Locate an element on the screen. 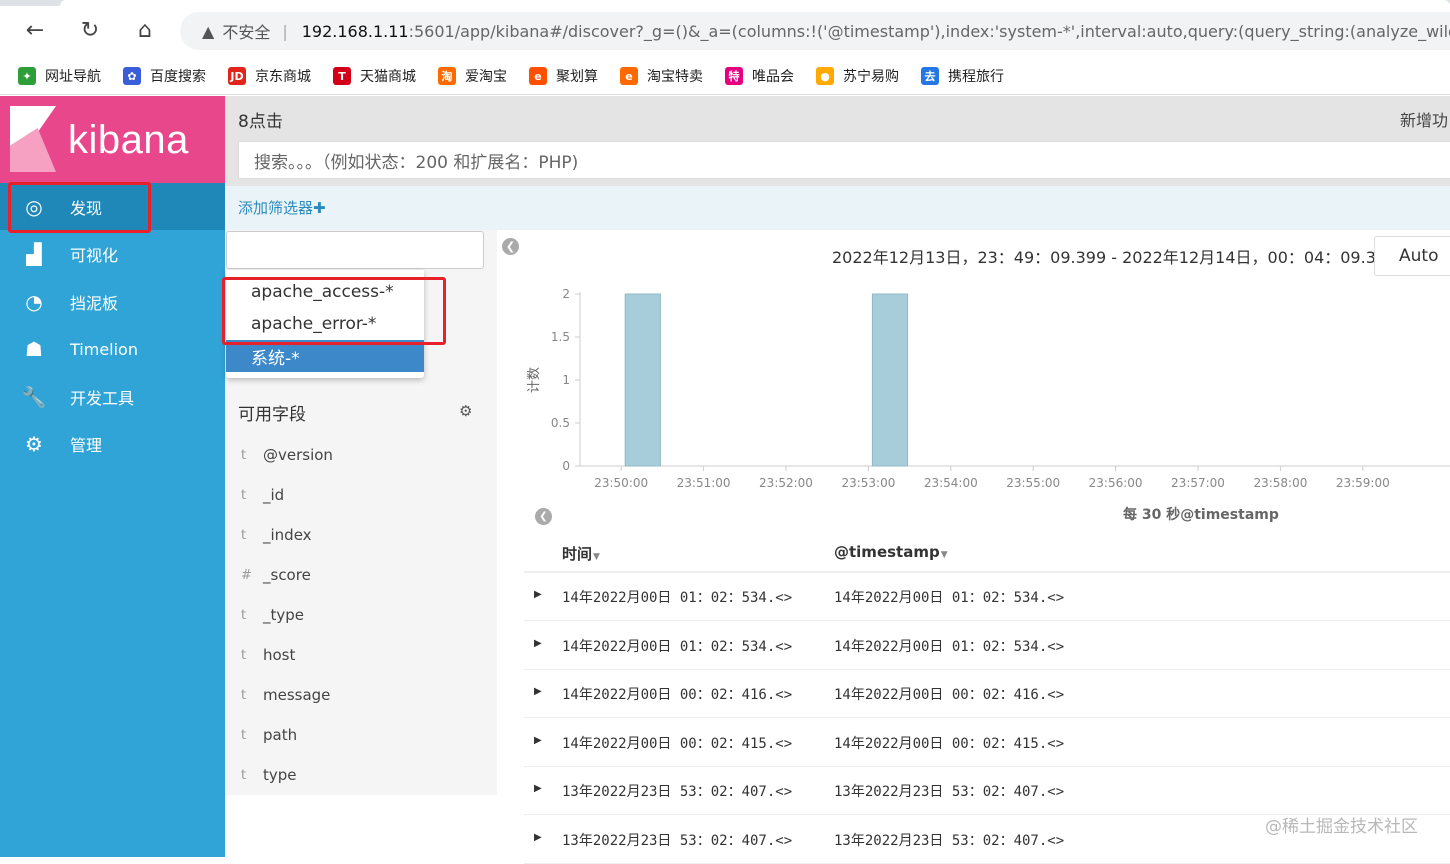 The width and height of the screenshot is (1450, 864). field-item: t host is located at coordinates (268, 655).